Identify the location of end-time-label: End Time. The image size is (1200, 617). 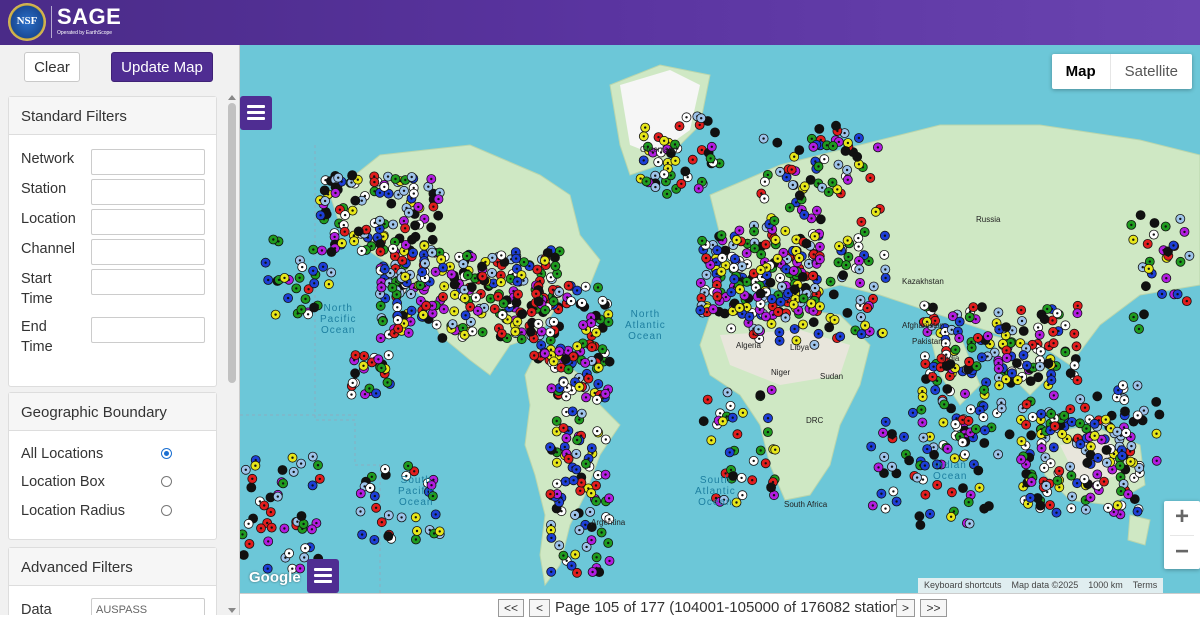
(37, 337).